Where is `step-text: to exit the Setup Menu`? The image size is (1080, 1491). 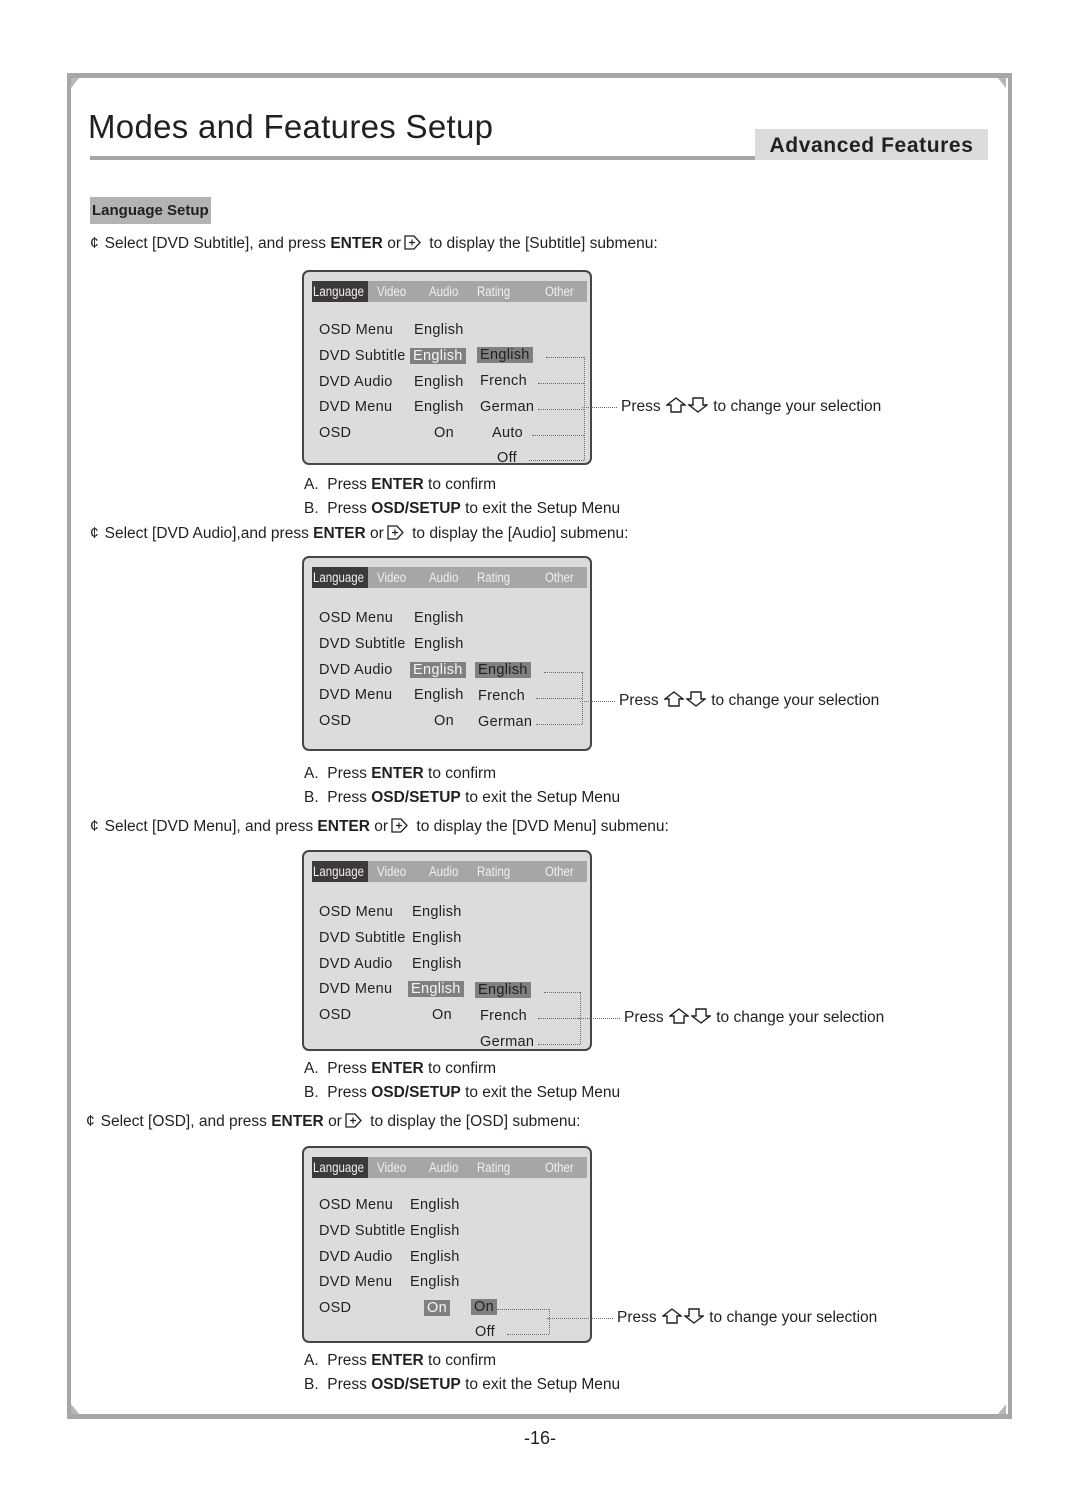
step-text: to exit the Setup Menu is located at coordinates (540, 1092).